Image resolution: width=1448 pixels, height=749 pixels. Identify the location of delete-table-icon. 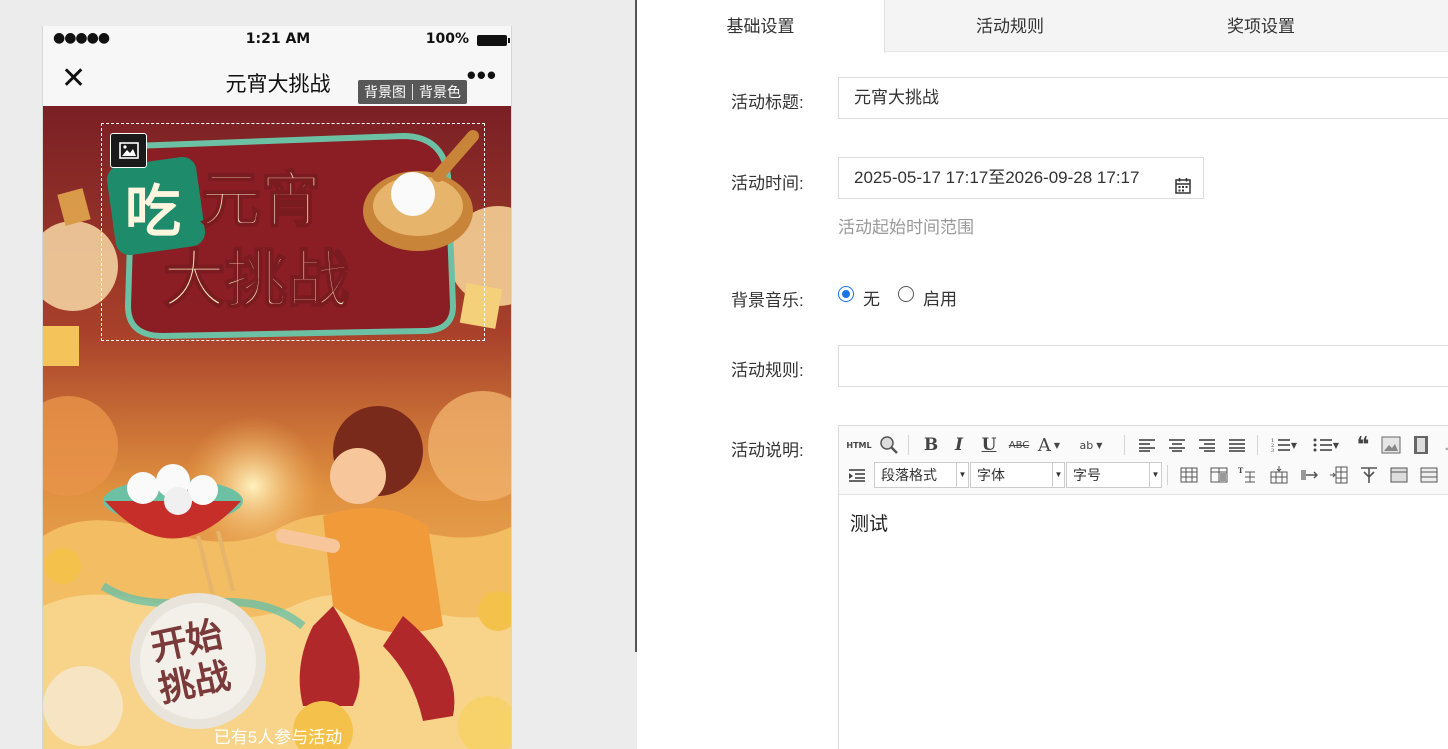
(1219, 475).